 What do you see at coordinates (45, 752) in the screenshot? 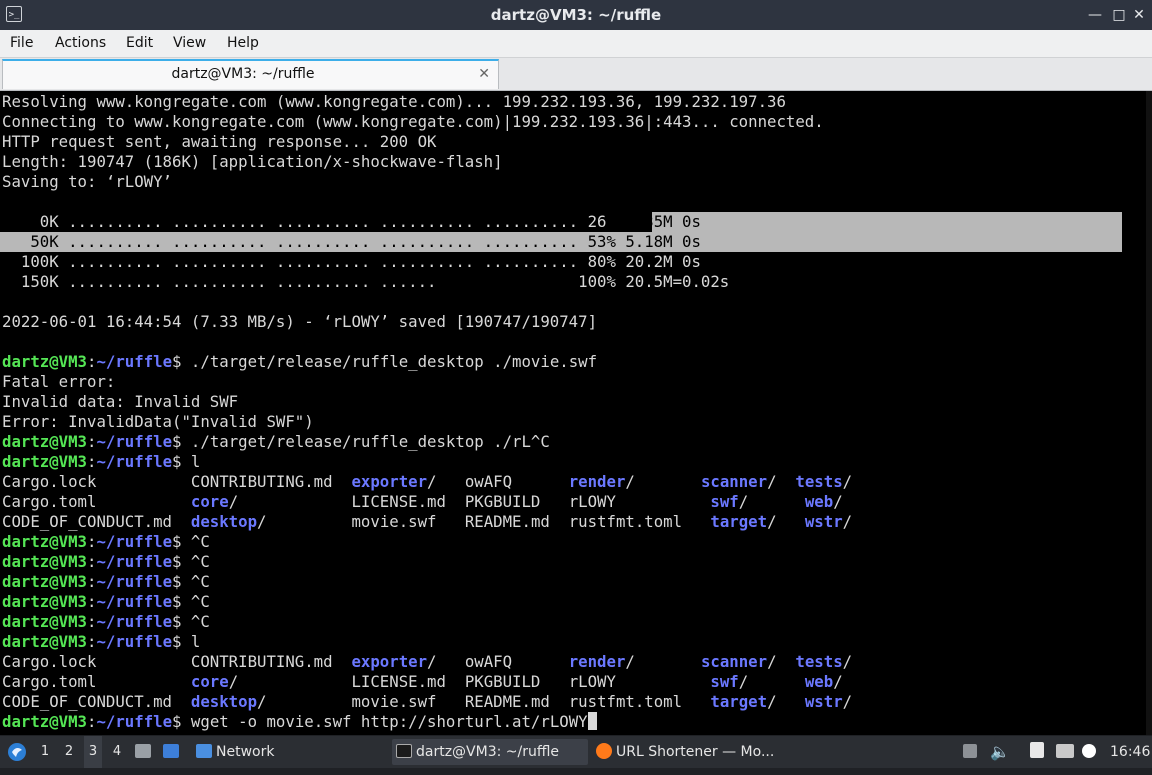
I see `workspace-1: 1` at bounding box center [45, 752].